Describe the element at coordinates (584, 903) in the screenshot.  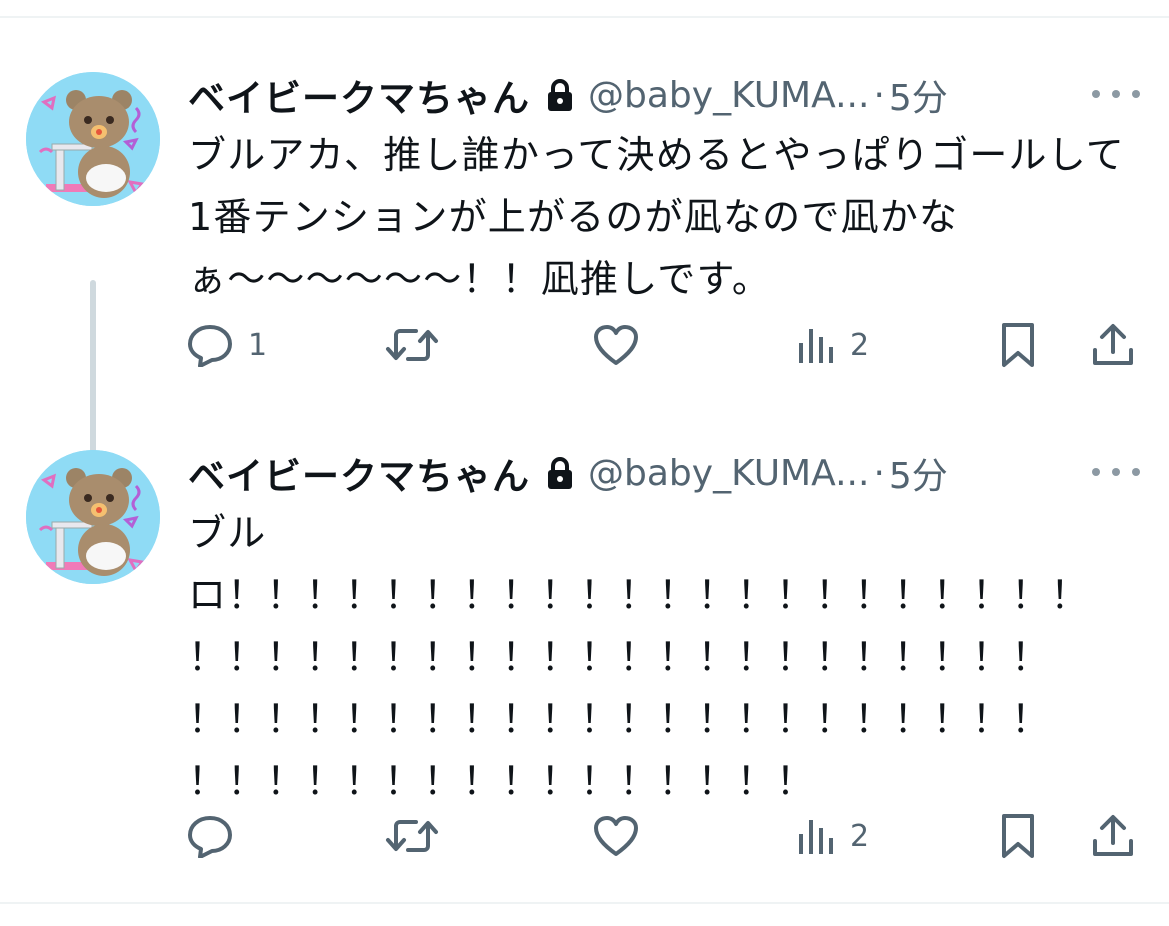
I see `bottom-divider` at that location.